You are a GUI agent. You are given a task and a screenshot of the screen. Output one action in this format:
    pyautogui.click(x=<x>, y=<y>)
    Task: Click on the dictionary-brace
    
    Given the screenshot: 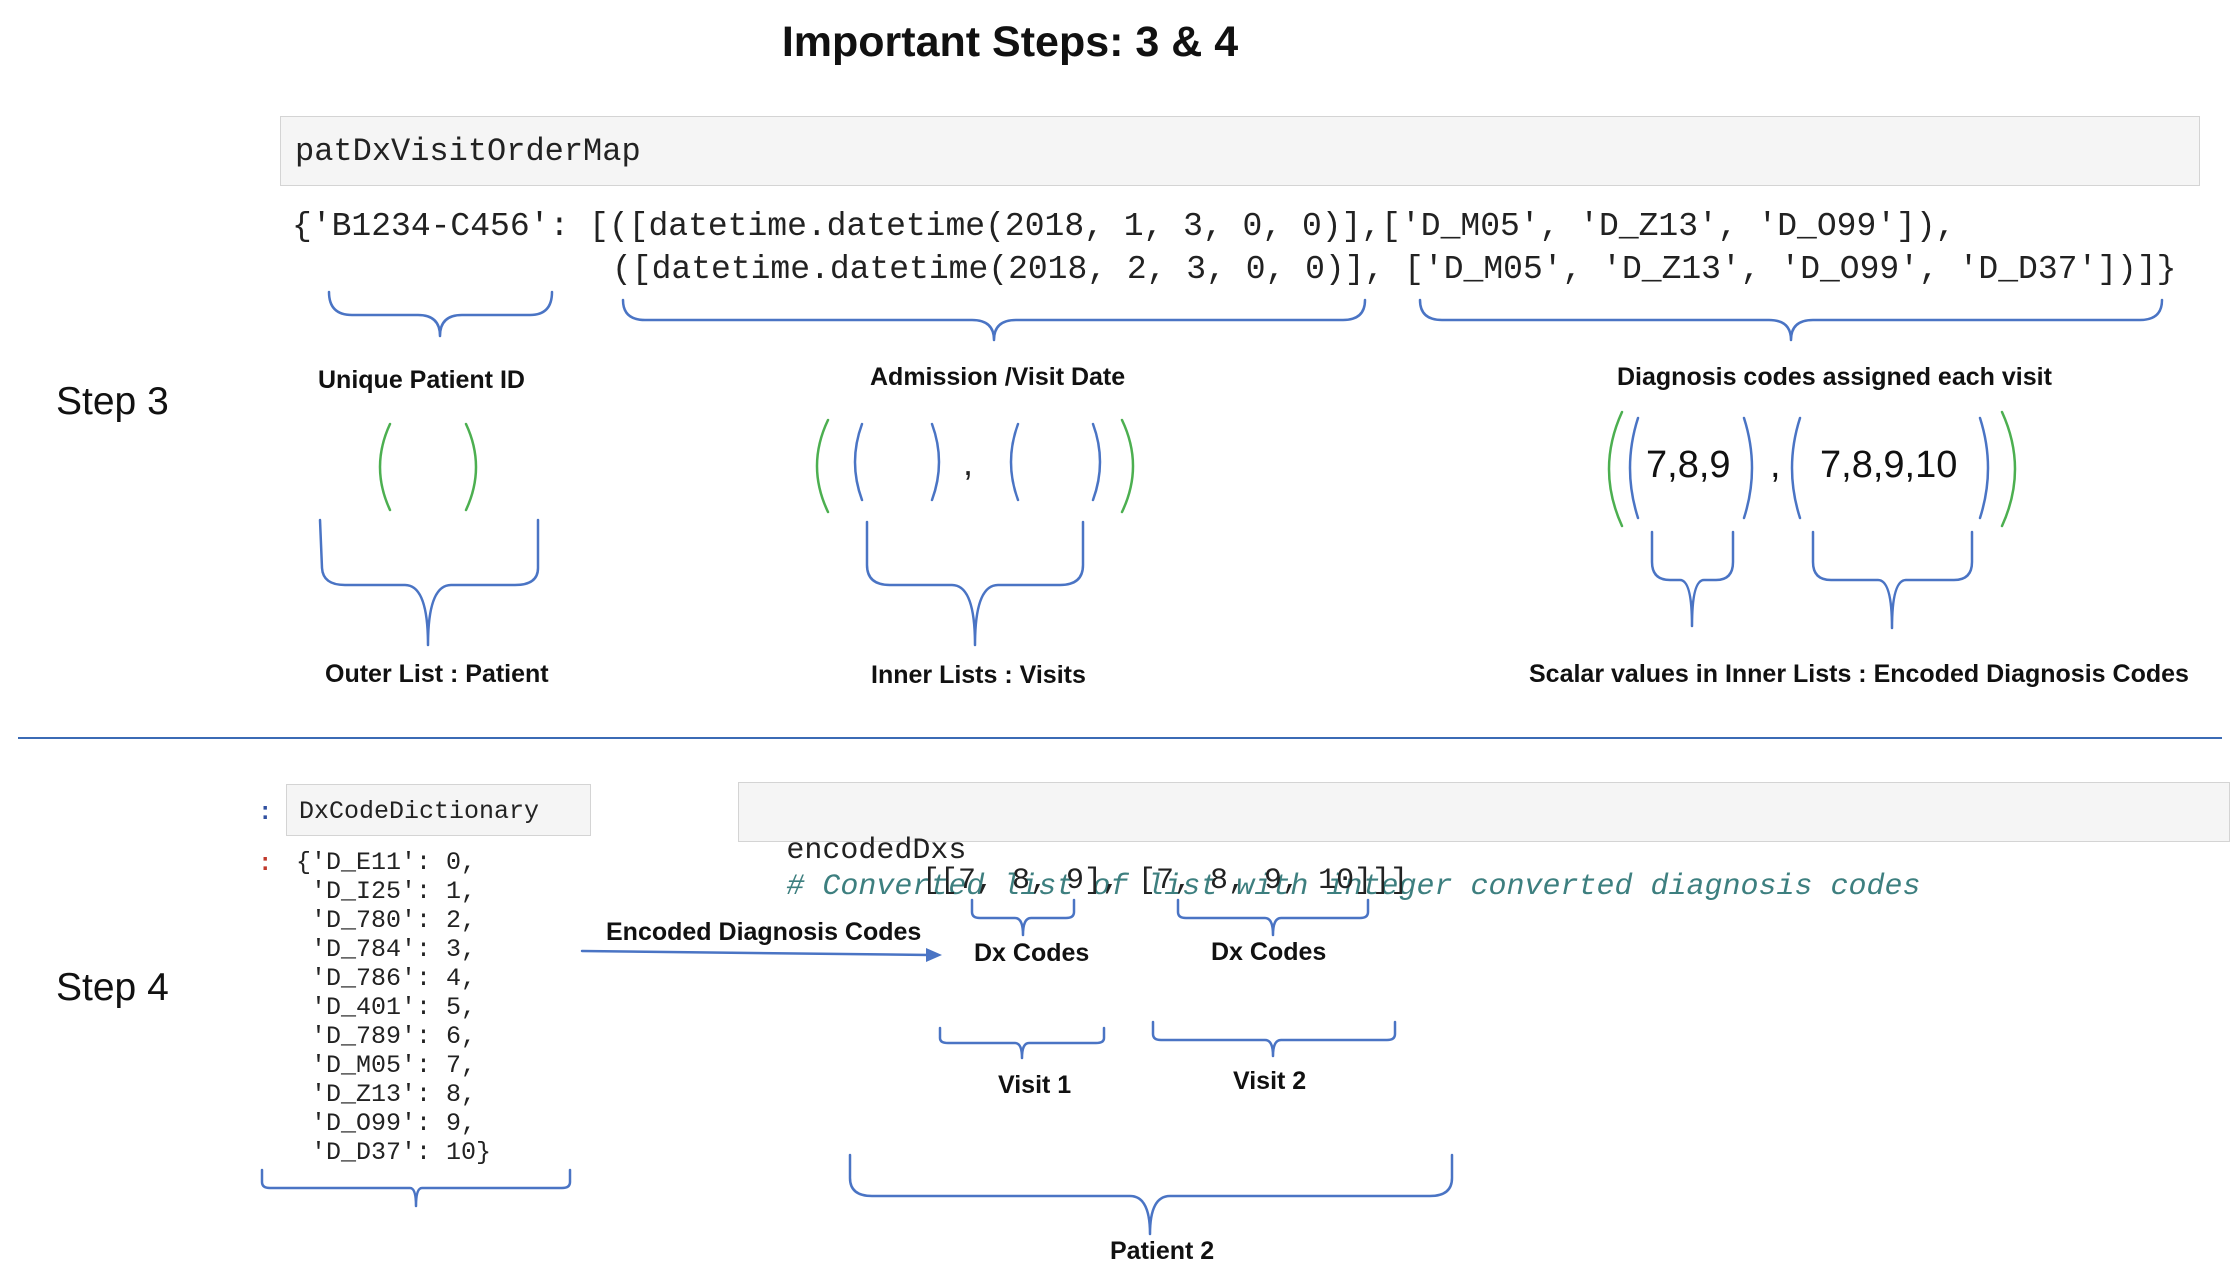 What is the action you would take?
    pyautogui.click(x=416, y=1188)
    